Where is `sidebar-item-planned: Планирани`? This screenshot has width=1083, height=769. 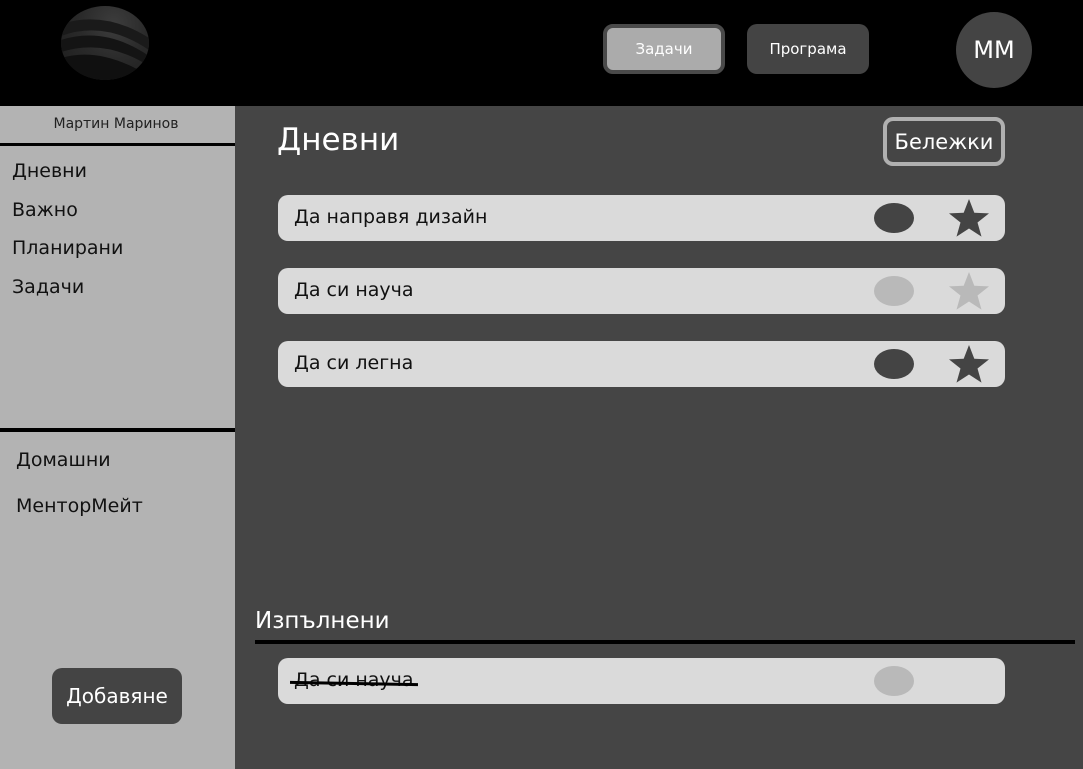
sidebar-item-planned: Планирани is located at coordinates (67, 248).